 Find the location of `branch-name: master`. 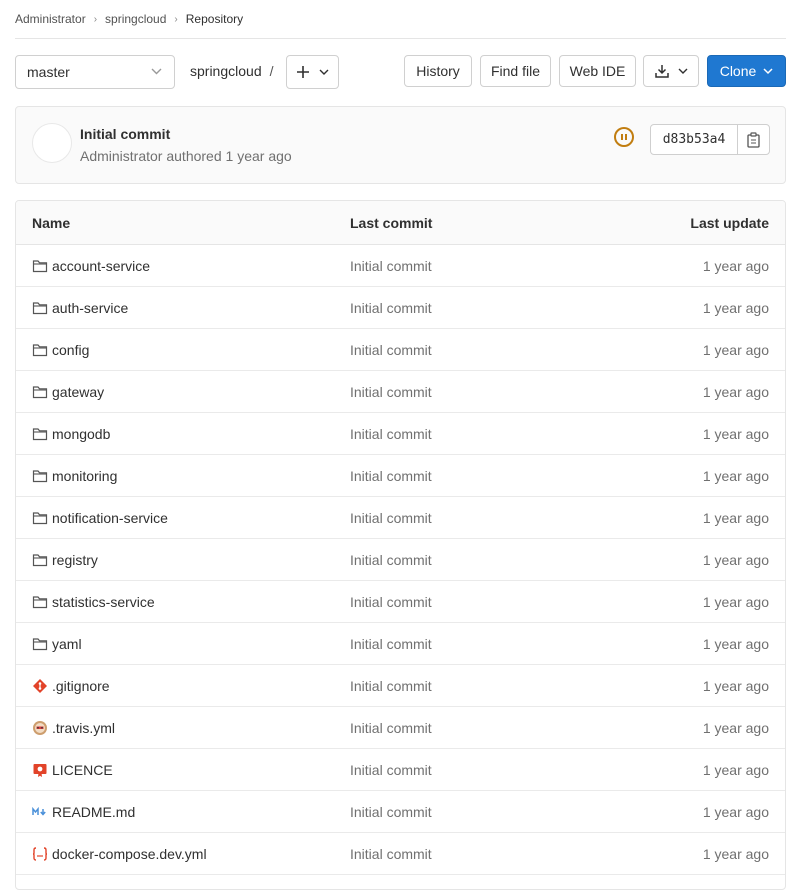

branch-name: master is located at coordinates (48, 72).